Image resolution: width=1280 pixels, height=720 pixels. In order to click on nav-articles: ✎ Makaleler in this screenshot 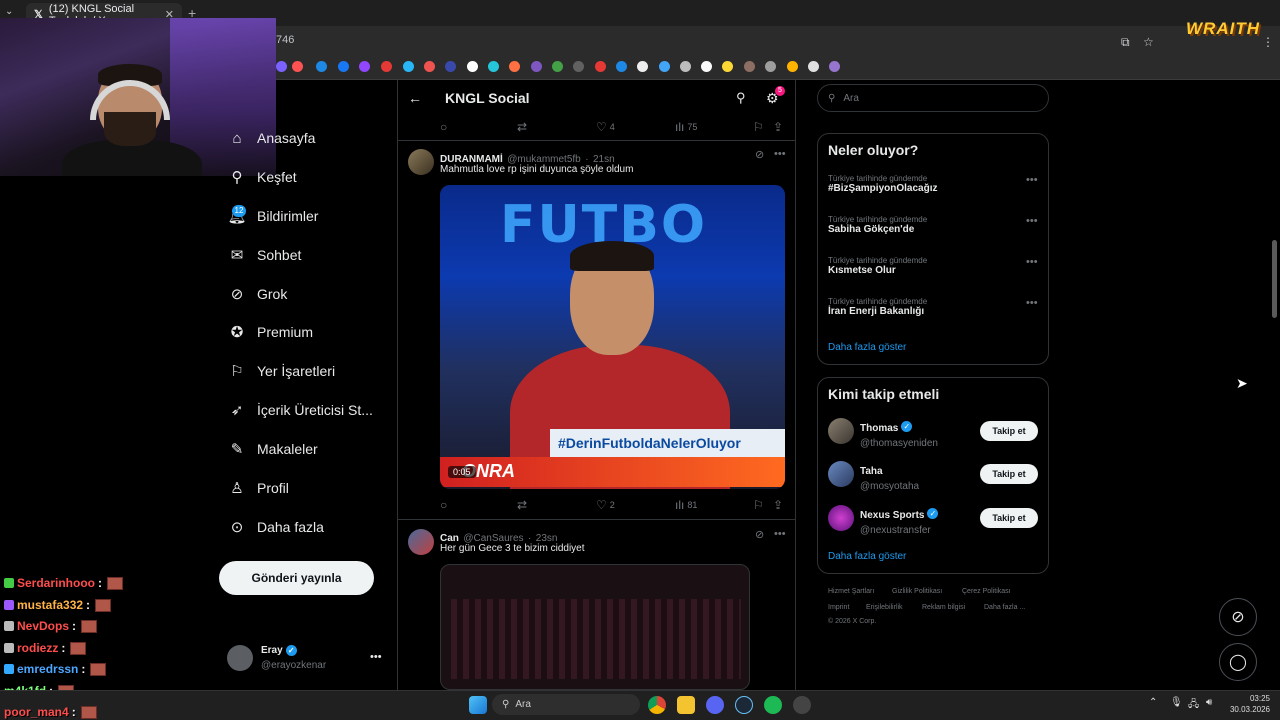, I will do `click(273, 449)`.